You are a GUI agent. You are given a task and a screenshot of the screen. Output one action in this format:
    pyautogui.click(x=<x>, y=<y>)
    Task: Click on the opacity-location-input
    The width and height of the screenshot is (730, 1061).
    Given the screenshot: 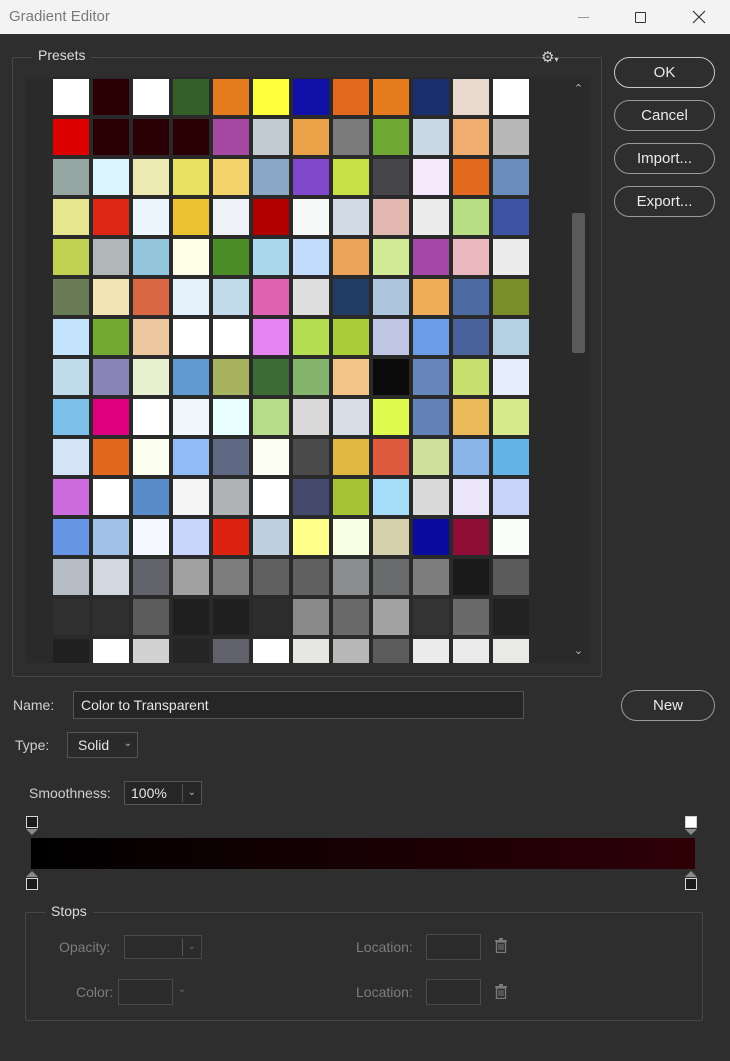 What is the action you would take?
    pyautogui.click(x=453, y=947)
    